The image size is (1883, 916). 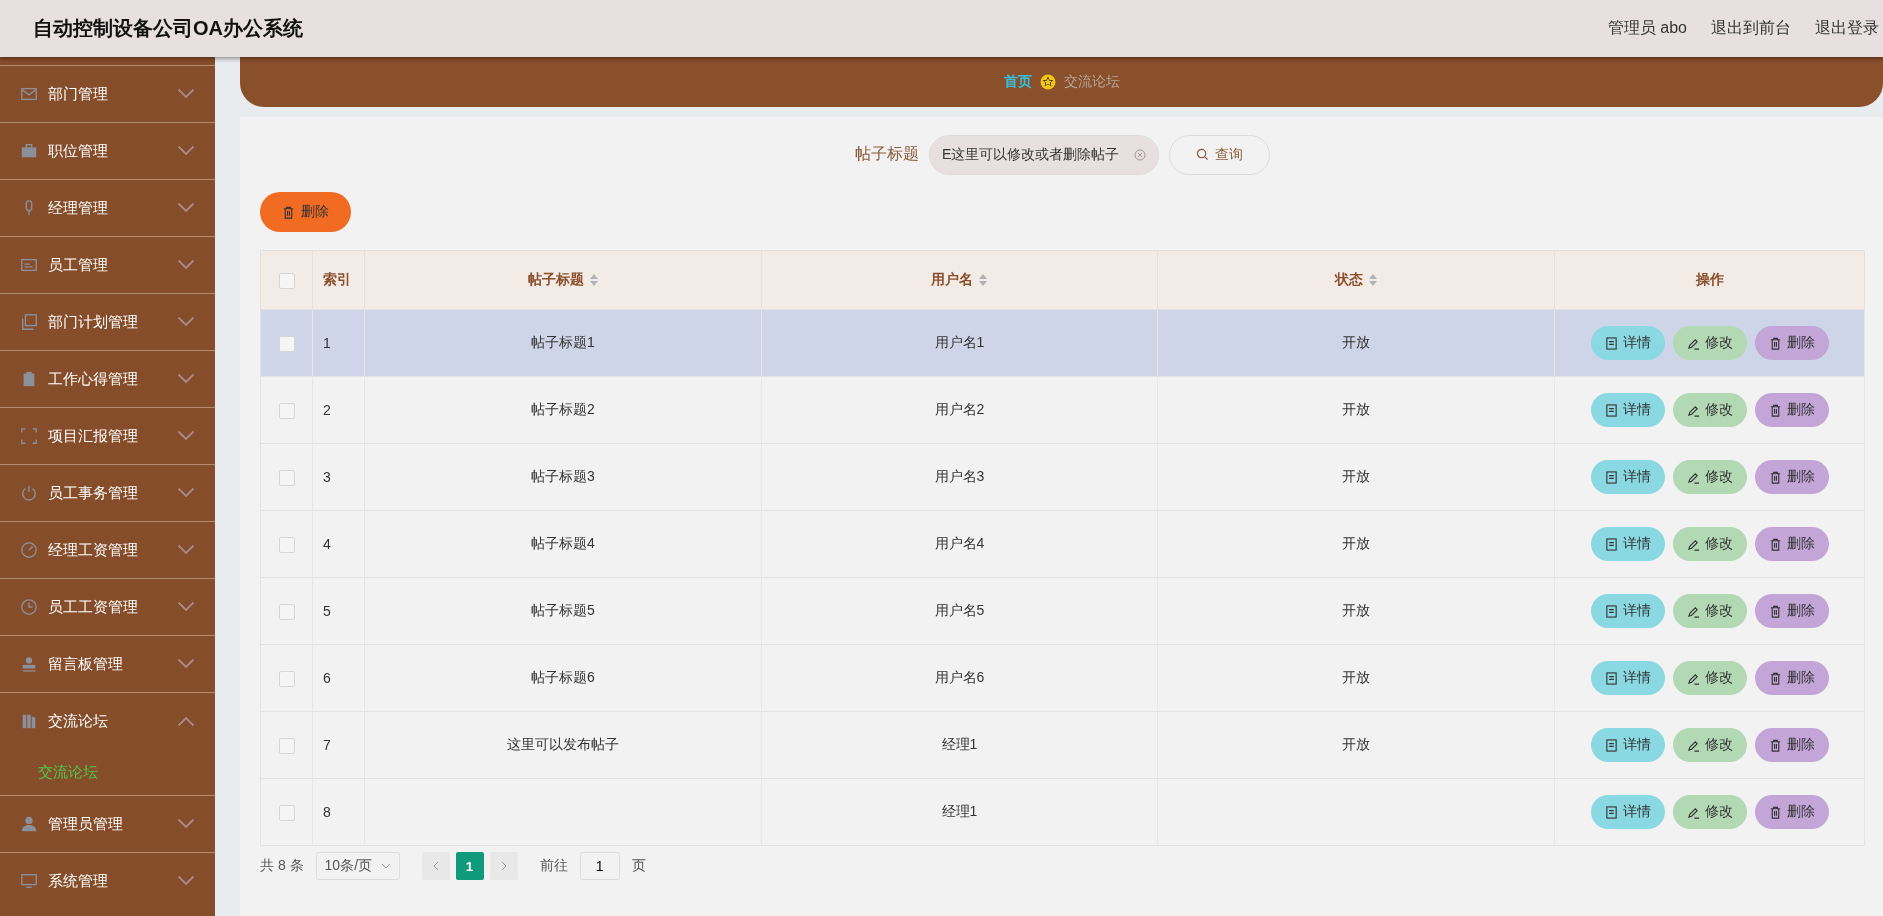 What do you see at coordinates (107, 93) in the screenshot?
I see `sidebar-item: 部门管理` at bounding box center [107, 93].